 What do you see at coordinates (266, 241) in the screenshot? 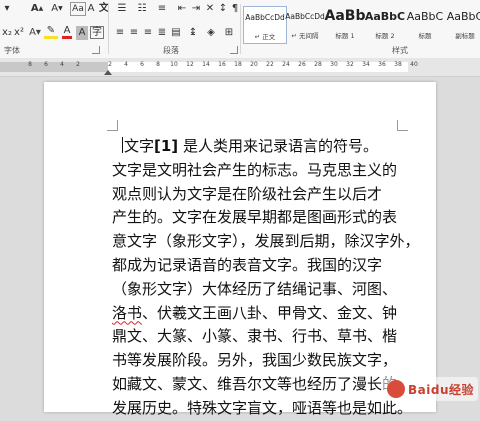
I see `text-line: 意文字（象形文字），发展到后期，除汉字外，` at bounding box center [266, 241].